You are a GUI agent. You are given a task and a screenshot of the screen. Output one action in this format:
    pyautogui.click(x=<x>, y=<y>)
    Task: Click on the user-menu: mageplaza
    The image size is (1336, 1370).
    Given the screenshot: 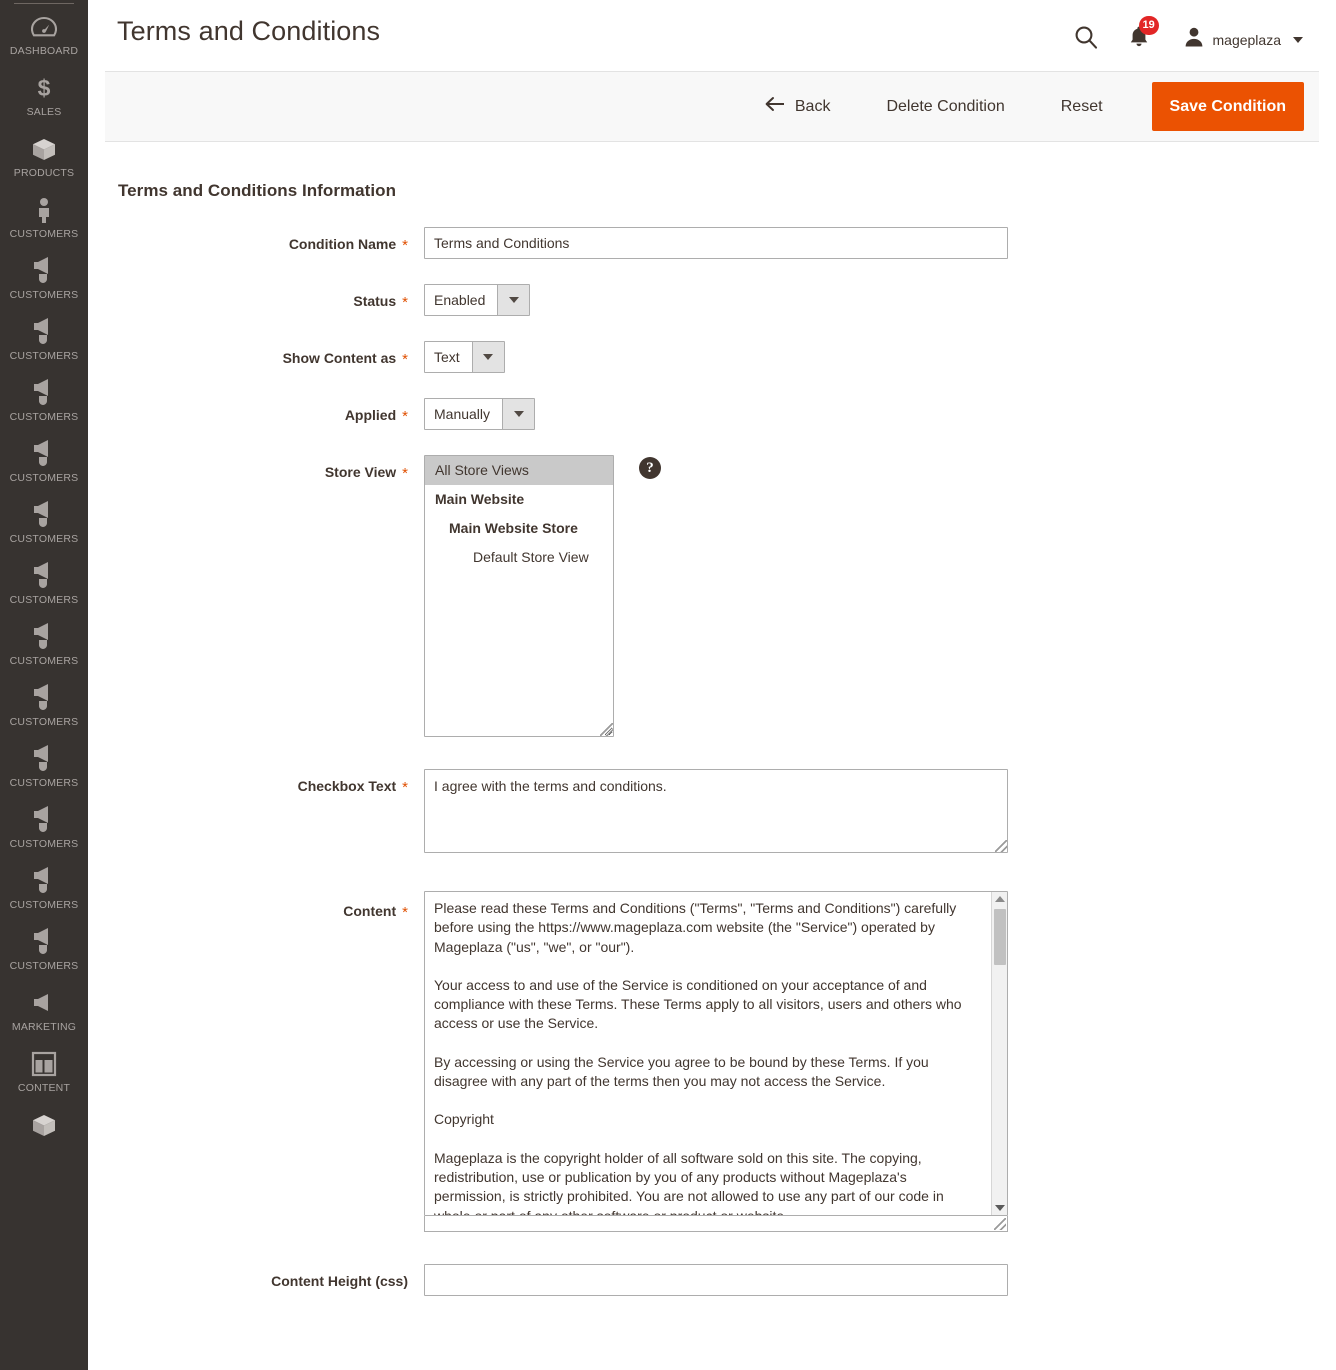 What is the action you would take?
    pyautogui.click(x=1243, y=39)
    